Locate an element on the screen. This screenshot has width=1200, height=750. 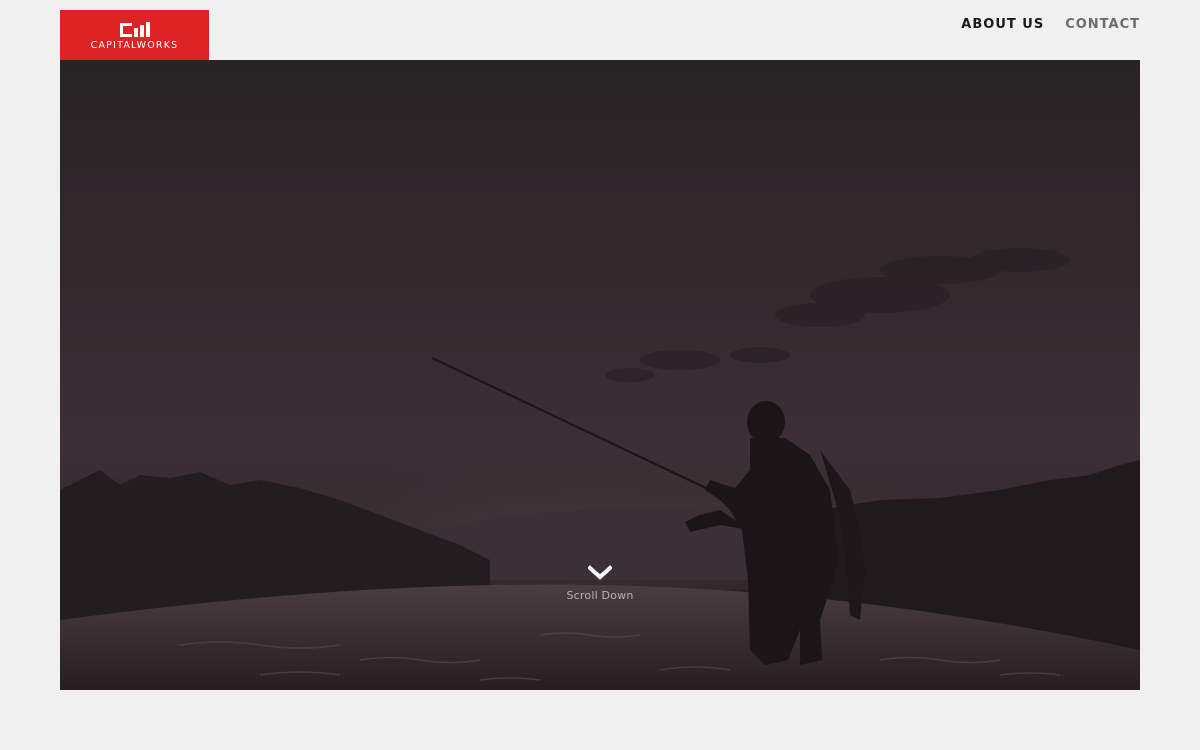
scroll-down-label: Scroll Down is located at coordinates (600, 595).